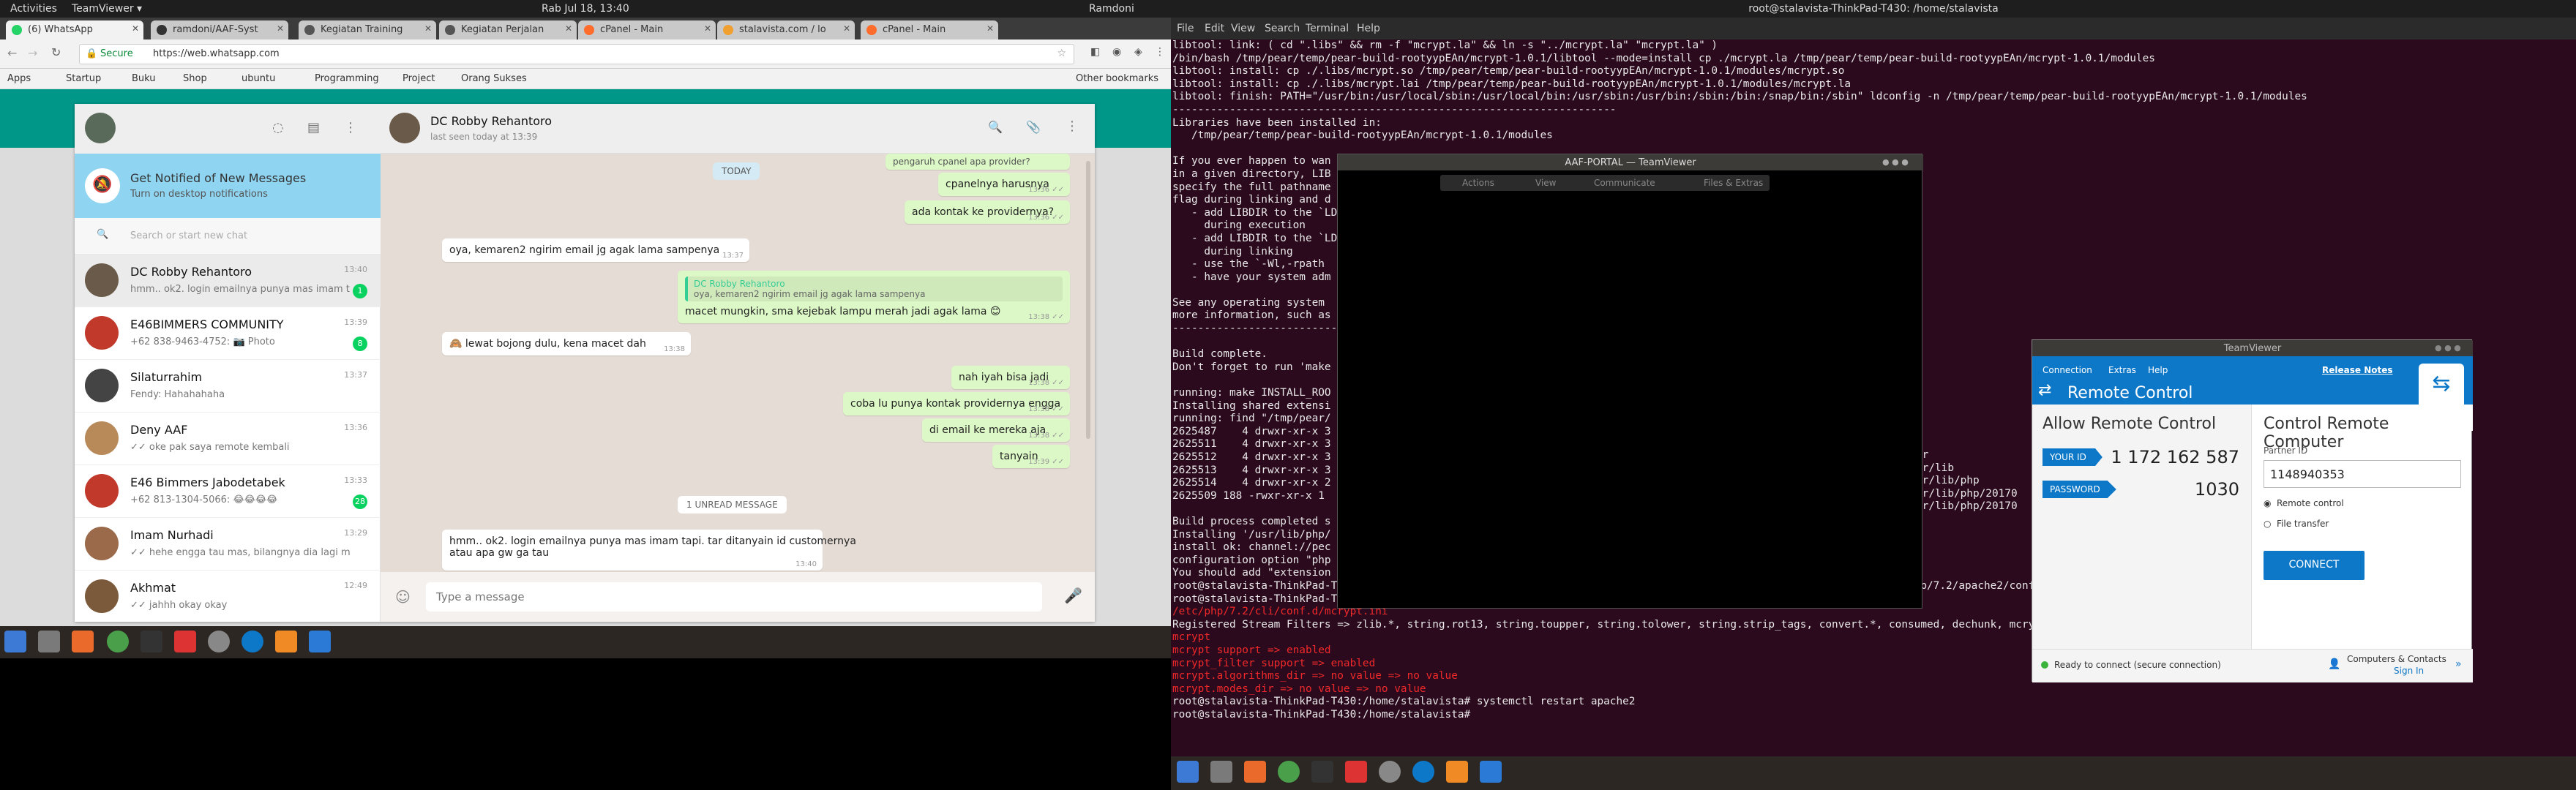  What do you see at coordinates (347, 78) in the screenshot?
I see `bookmark-item: Programming` at bounding box center [347, 78].